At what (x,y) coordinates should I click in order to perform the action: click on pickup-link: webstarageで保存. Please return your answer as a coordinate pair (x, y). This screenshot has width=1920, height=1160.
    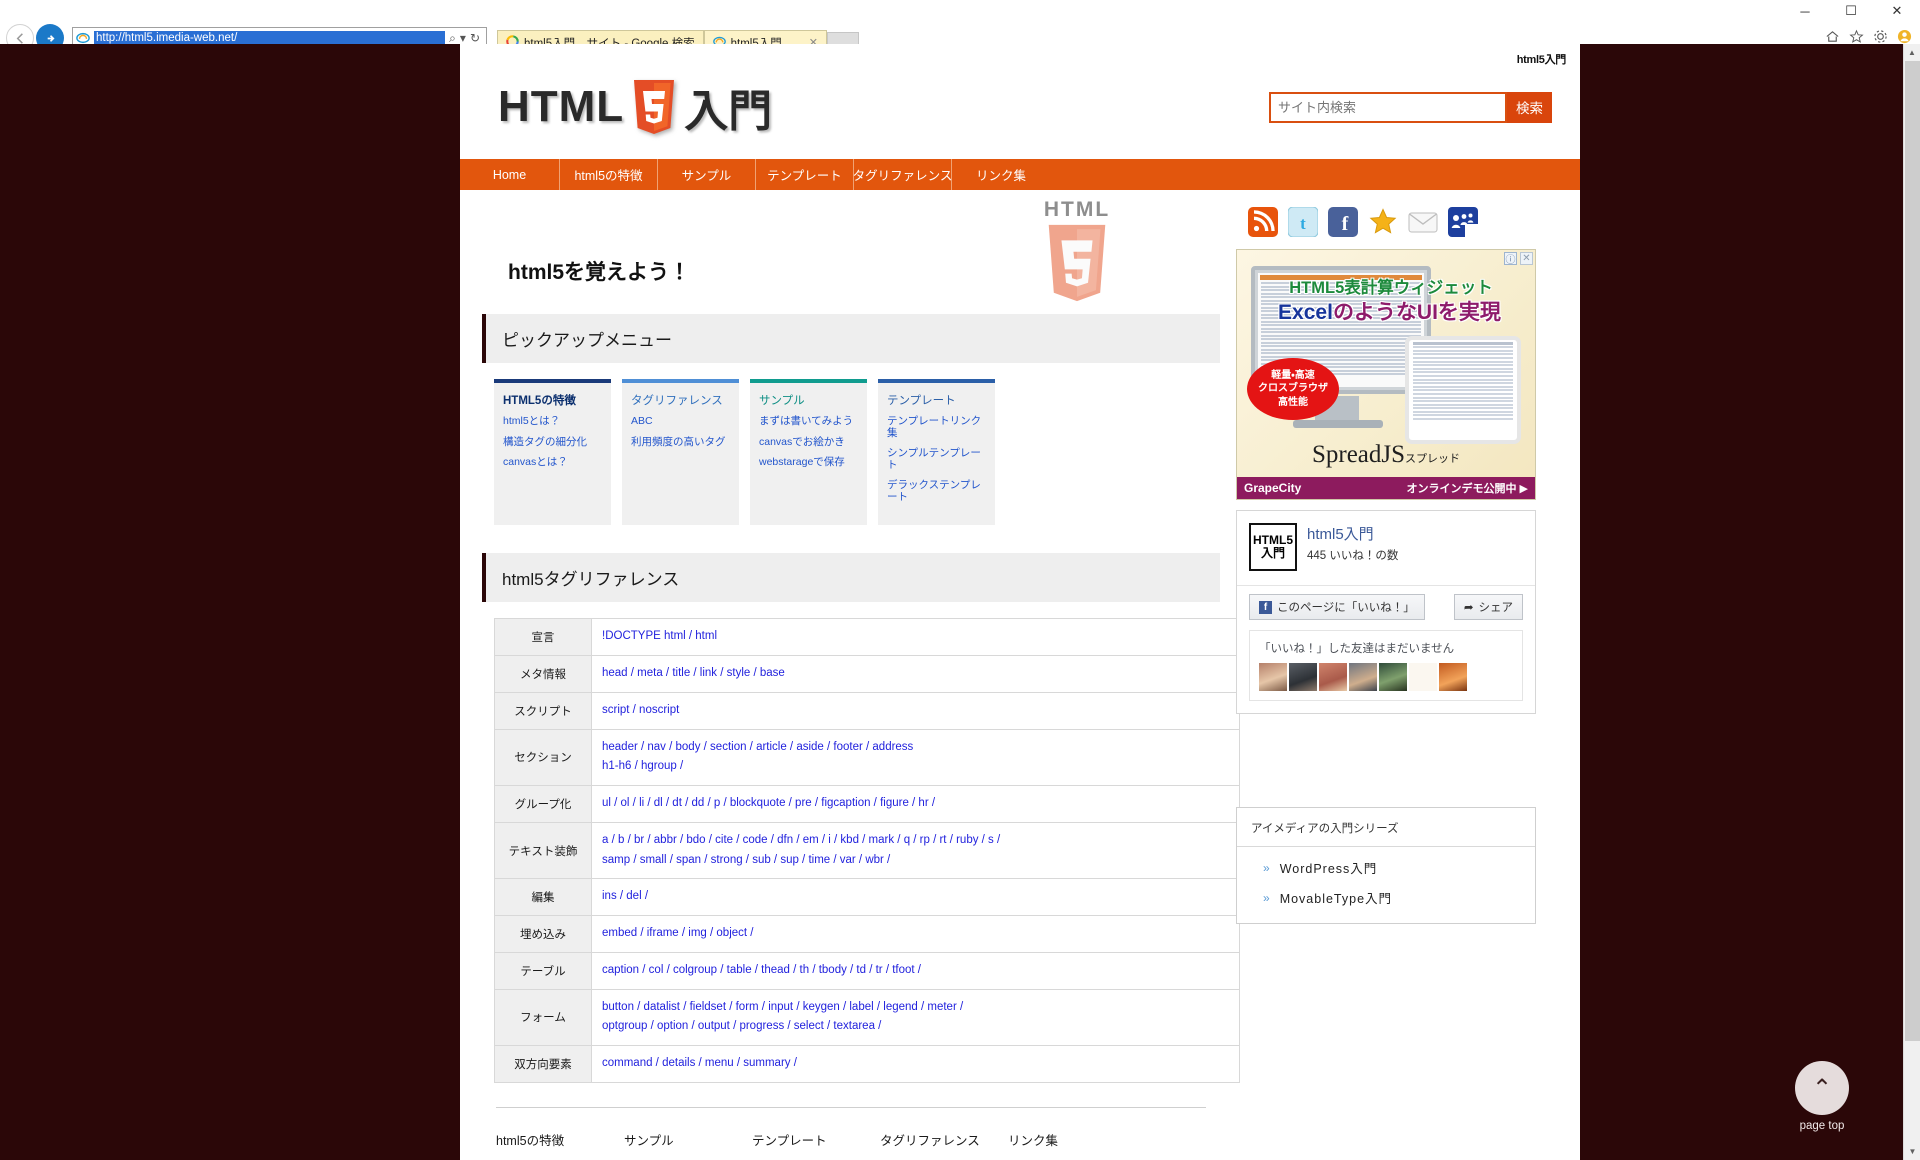
    Looking at the image, I should click on (808, 463).